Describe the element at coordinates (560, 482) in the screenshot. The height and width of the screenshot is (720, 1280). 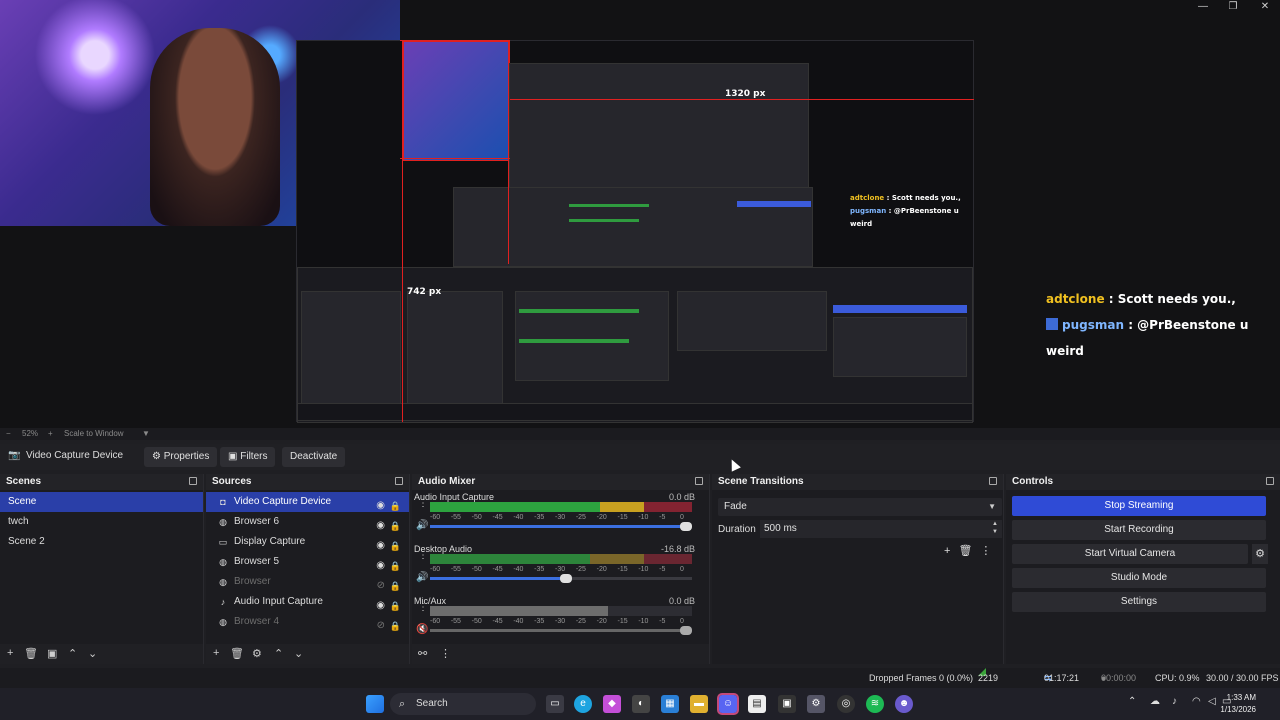
I see `audio-mixer-title: Audio Mixer` at that location.